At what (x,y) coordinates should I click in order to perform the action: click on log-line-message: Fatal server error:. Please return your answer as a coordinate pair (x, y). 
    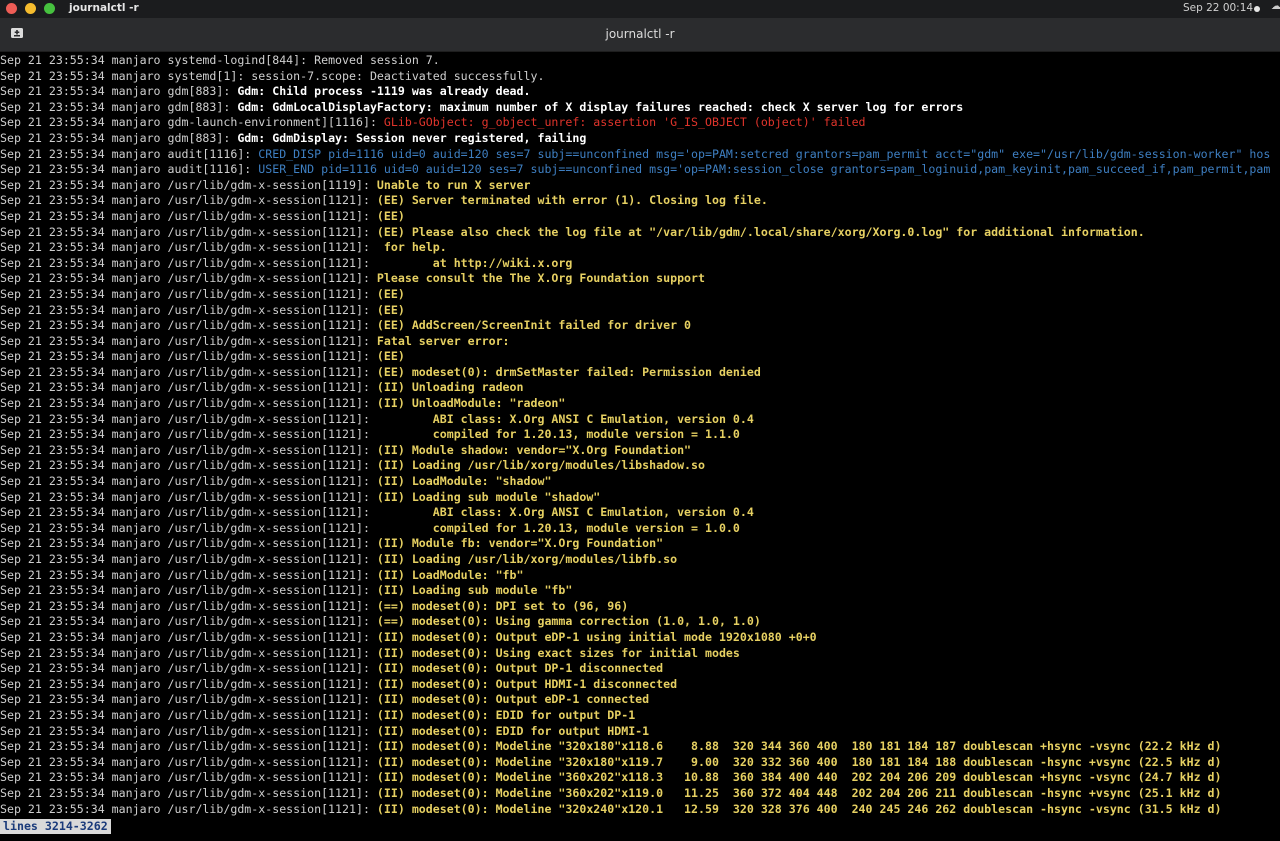
    Looking at the image, I should click on (443, 340).